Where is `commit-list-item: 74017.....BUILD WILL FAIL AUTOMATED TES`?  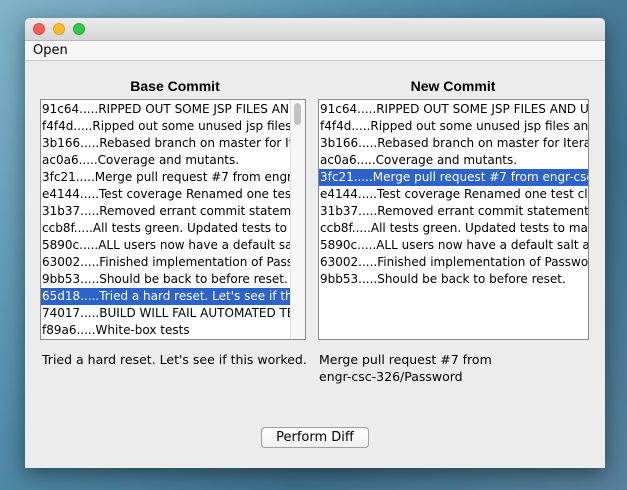
commit-list-item: 74017.....BUILD WILL FAIL AUTOMATED TES is located at coordinates (173, 313).